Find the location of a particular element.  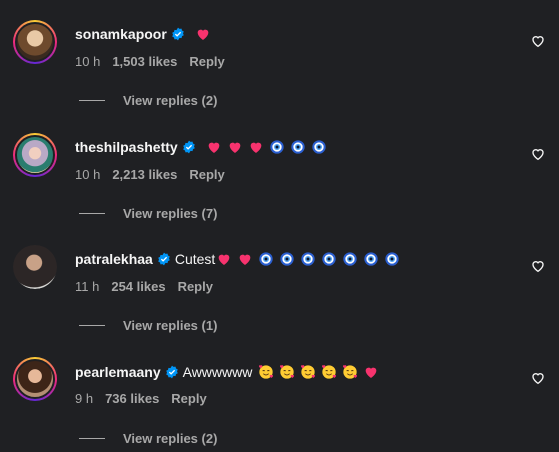

comment-text: Cutest is located at coordinates (287, 259).